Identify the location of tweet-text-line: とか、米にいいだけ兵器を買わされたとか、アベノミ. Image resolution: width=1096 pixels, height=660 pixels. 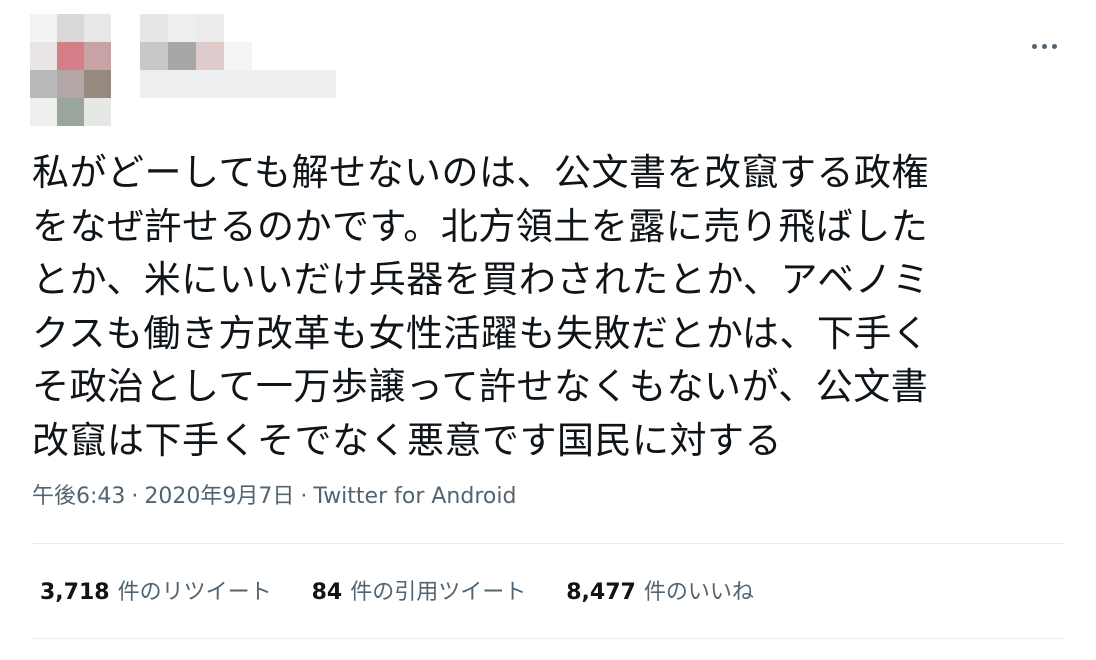
(481, 279).